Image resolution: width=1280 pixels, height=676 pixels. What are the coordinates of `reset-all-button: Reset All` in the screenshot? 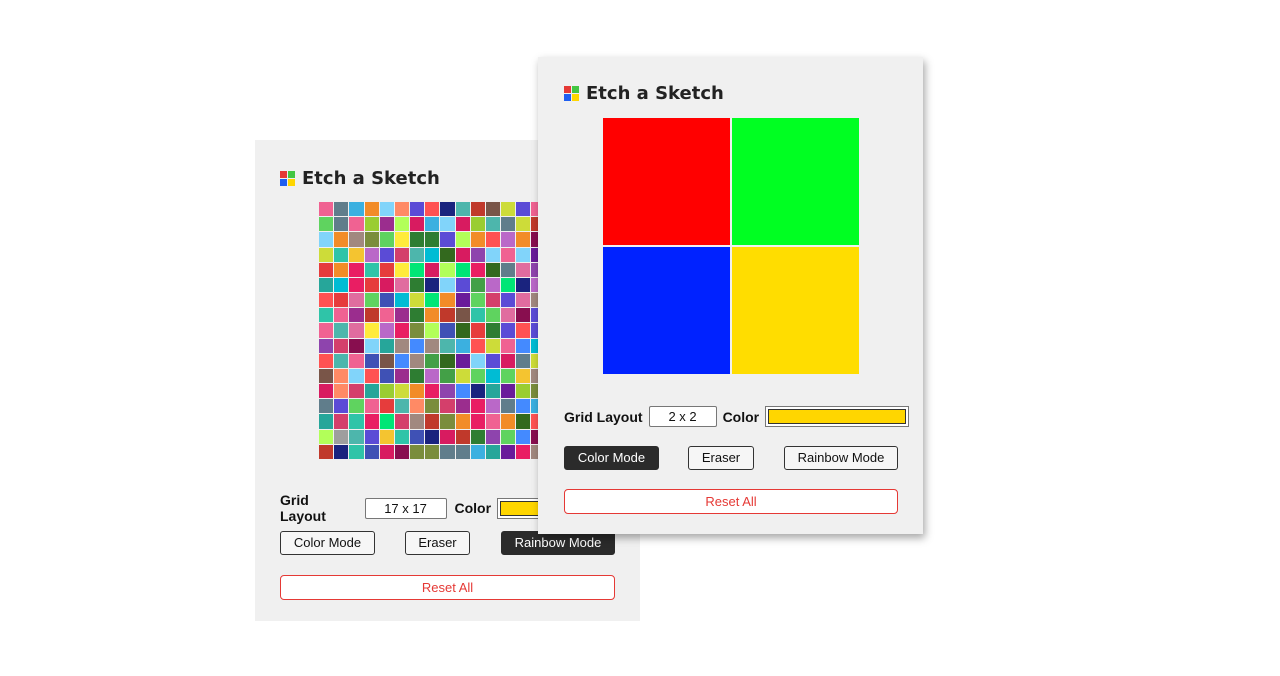 It's located at (447, 587).